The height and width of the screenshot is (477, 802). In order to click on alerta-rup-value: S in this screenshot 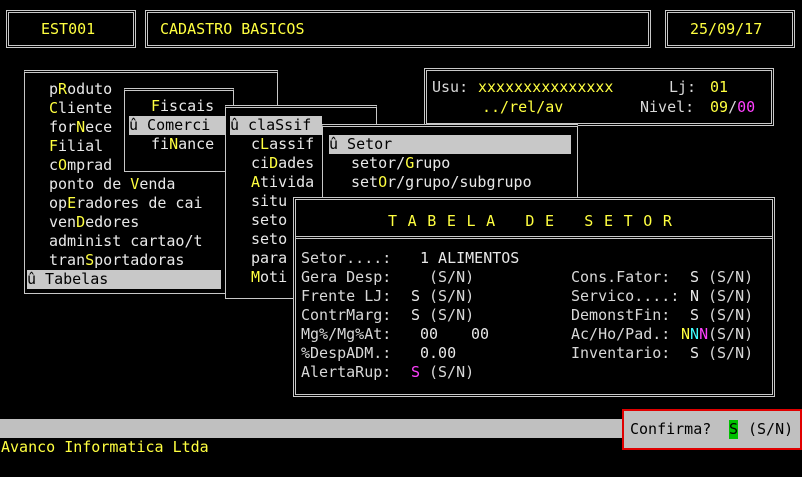, I will do `click(415, 372)`.